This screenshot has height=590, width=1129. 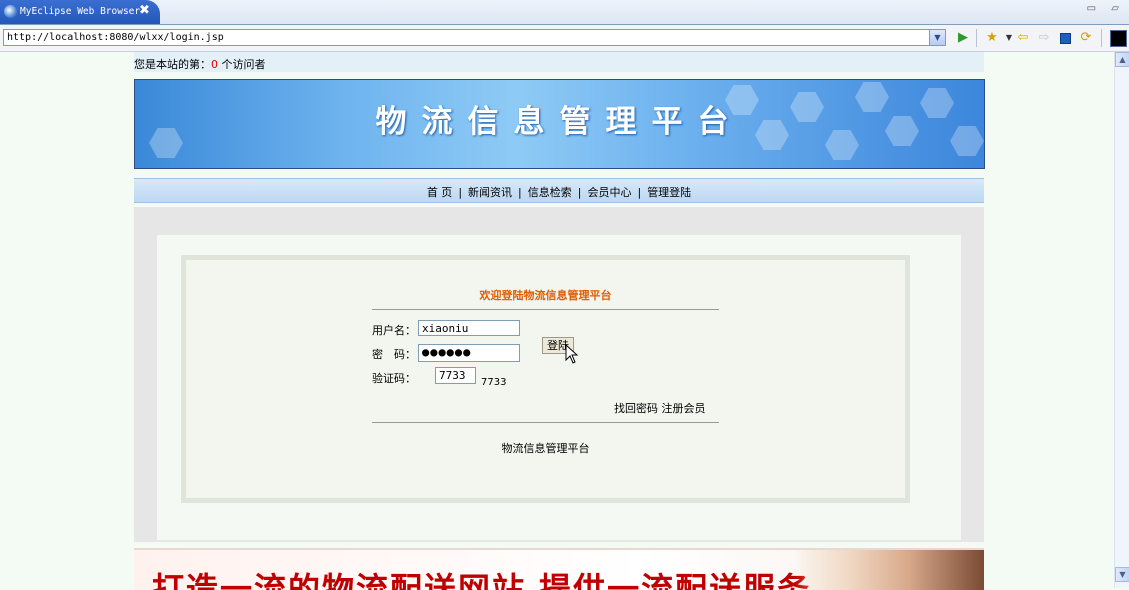 I want to click on back-icon: ⇦, so click(x=1023, y=38).